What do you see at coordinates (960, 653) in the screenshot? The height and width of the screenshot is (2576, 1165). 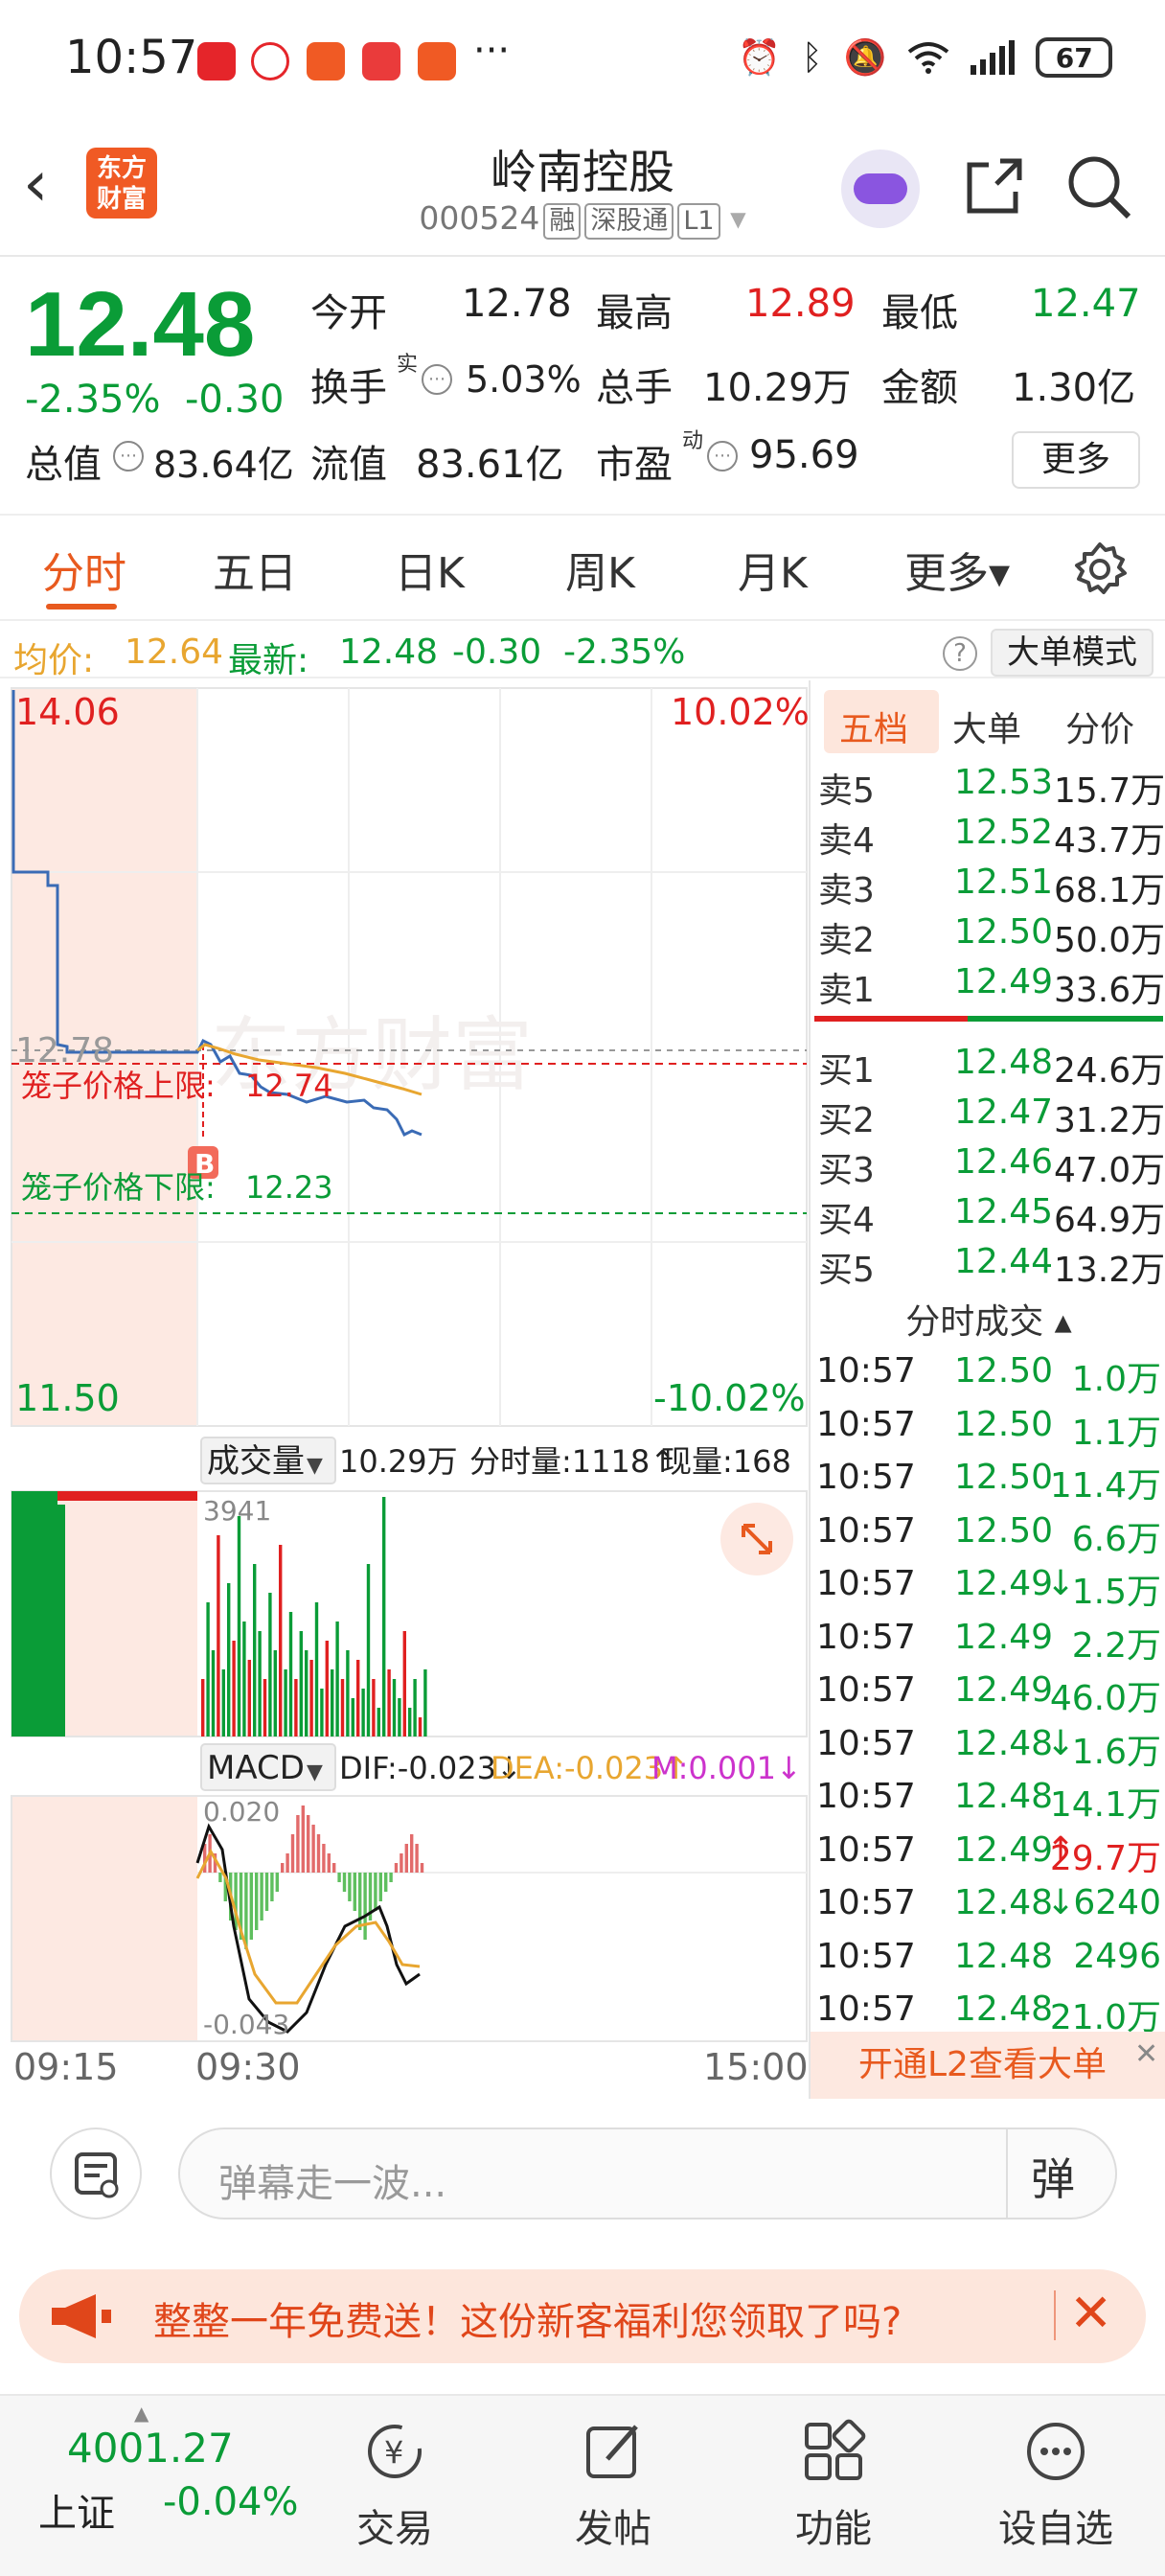 I see `help-icon: ?` at bounding box center [960, 653].